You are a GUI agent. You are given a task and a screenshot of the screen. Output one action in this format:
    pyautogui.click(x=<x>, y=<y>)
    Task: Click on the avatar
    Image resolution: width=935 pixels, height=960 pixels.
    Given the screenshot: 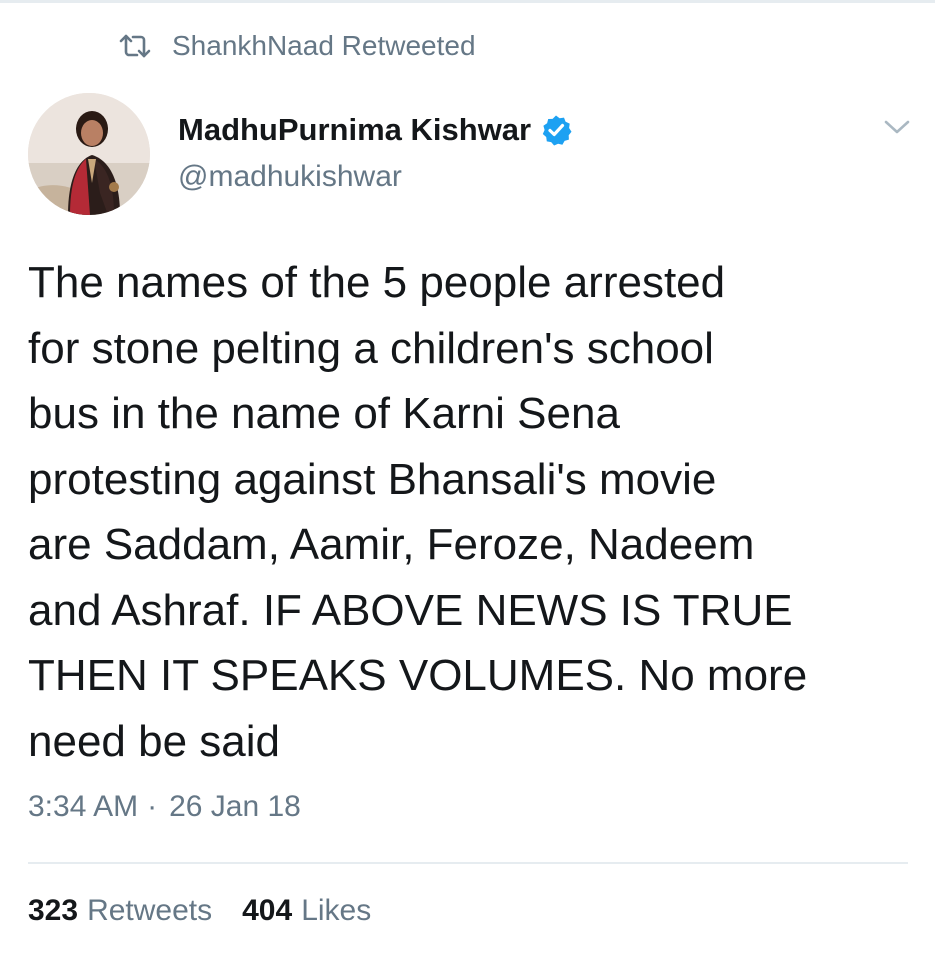 What is the action you would take?
    pyautogui.click(x=89, y=154)
    